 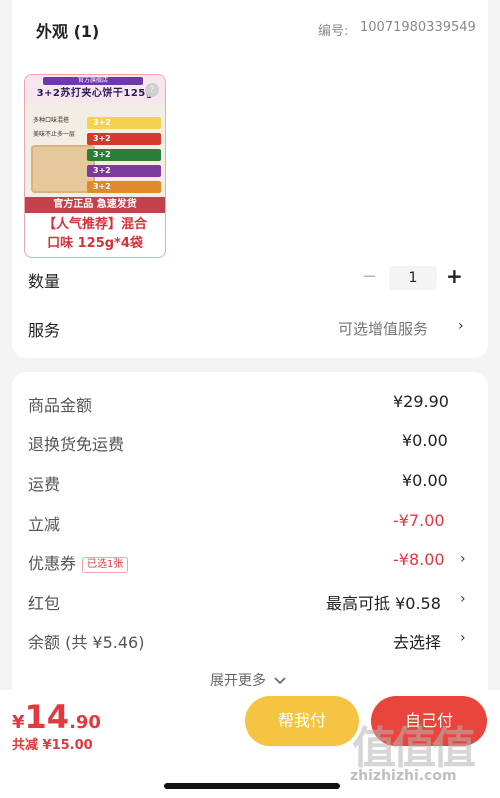 What do you see at coordinates (105, 564) in the screenshot?
I see `coupon-selected-tag: 已选1张` at bounding box center [105, 564].